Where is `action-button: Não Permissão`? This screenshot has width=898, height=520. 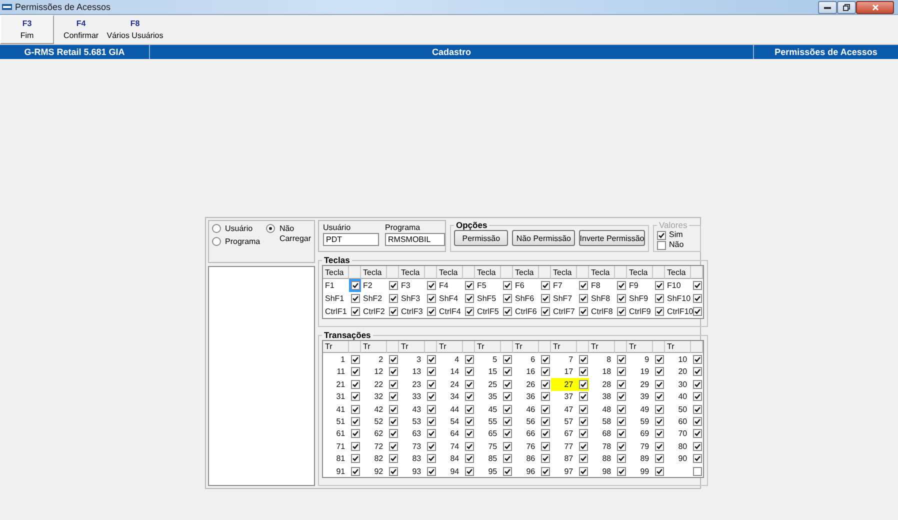
action-button: Não Permissão is located at coordinates (543, 238).